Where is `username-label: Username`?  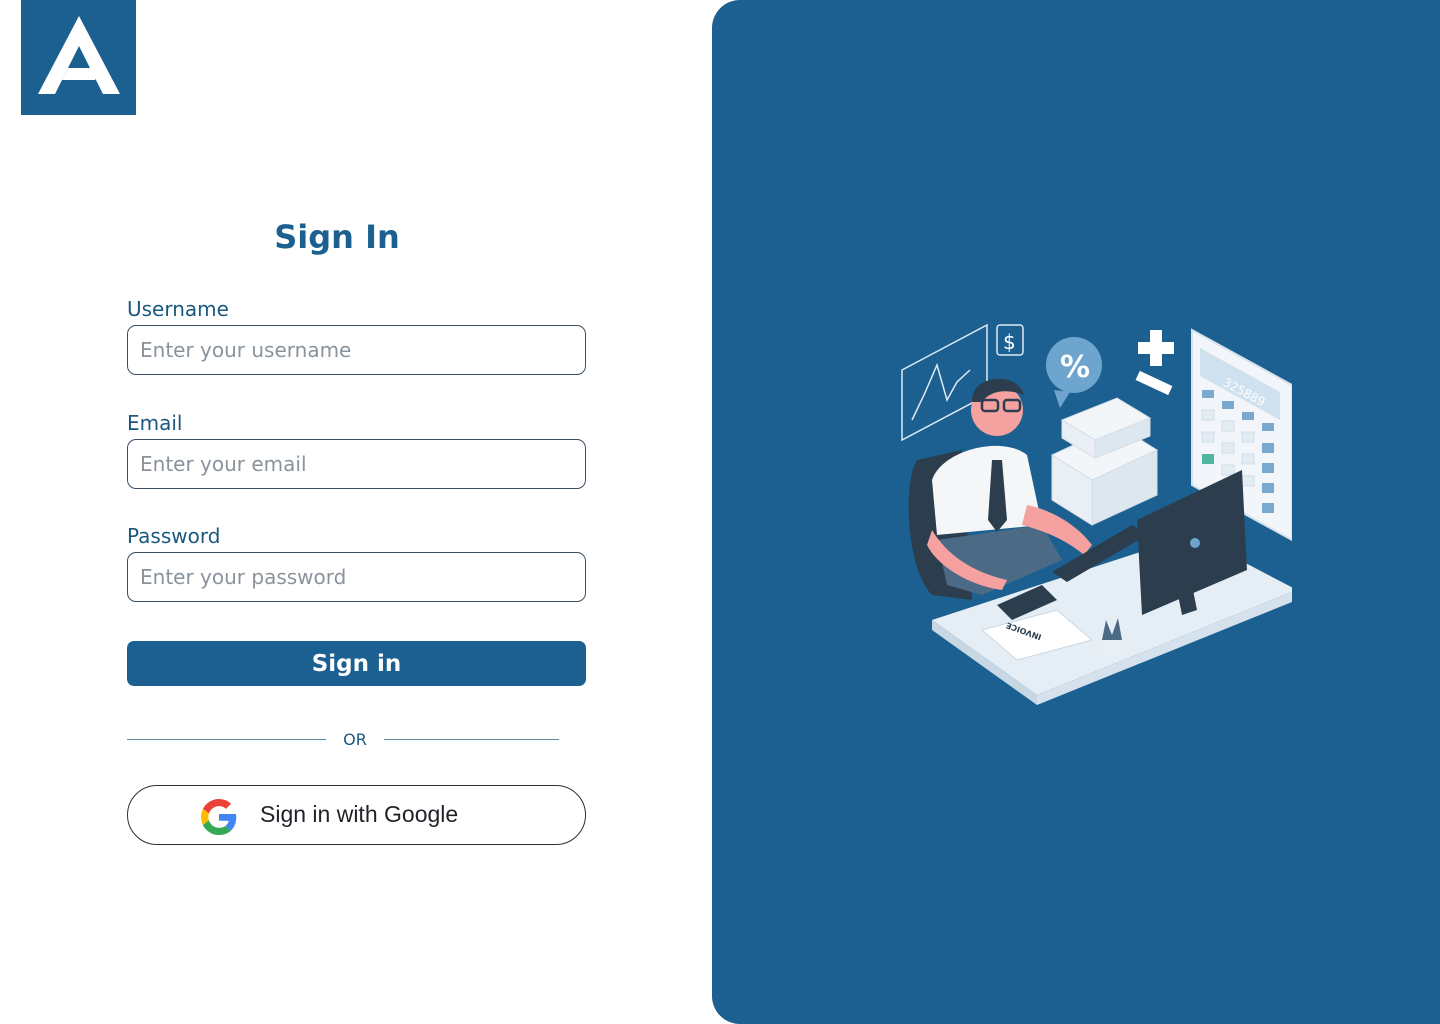 username-label: Username is located at coordinates (178, 309).